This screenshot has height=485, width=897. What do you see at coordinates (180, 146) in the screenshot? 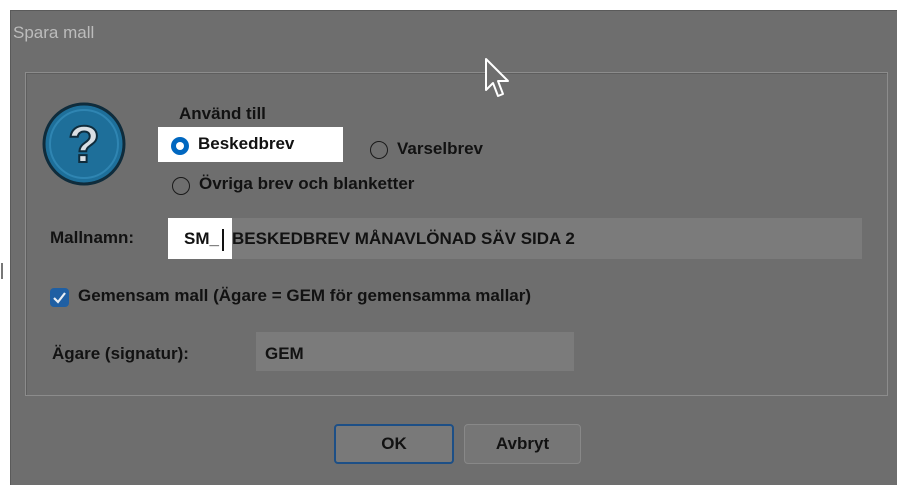
I see `radio-beskedbrev` at bounding box center [180, 146].